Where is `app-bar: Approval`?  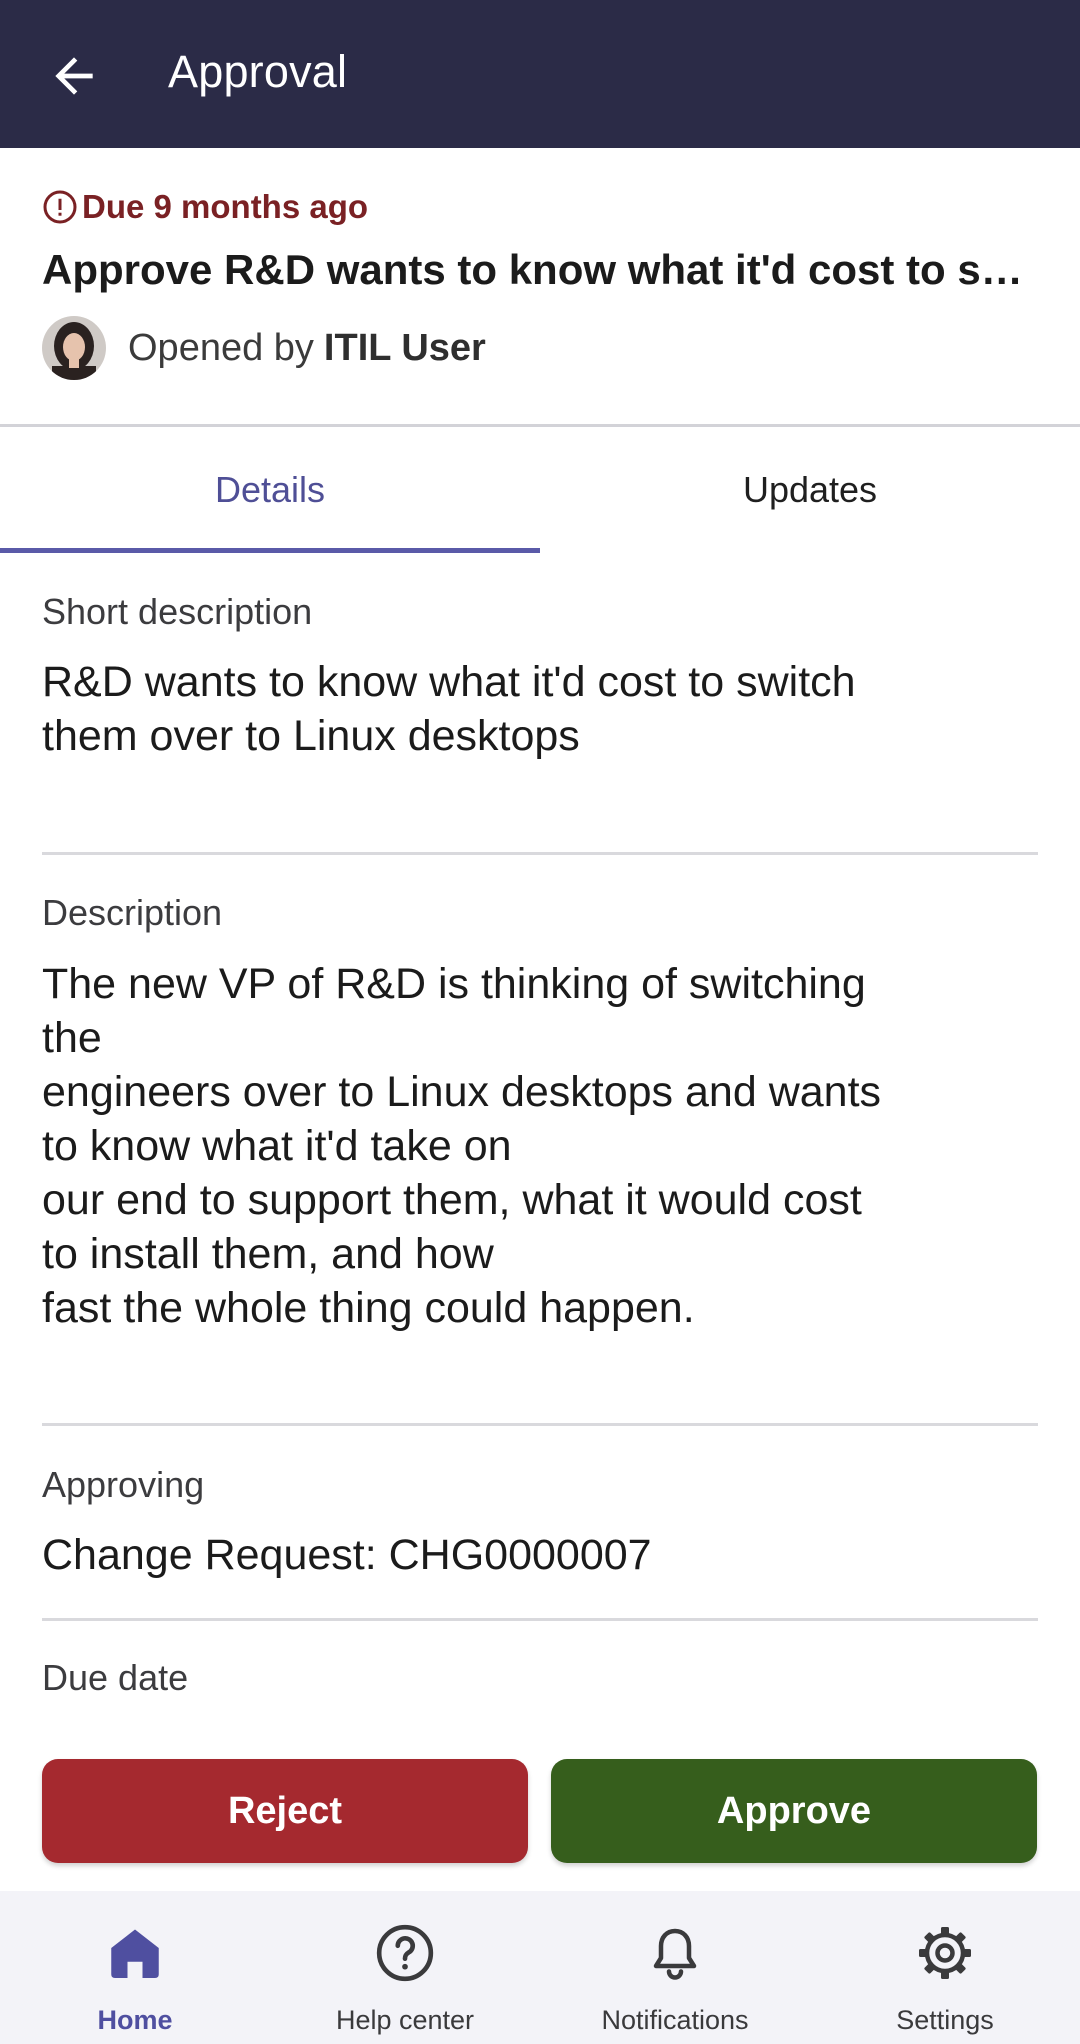
app-bar: Approval is located at coordinates (540, 74).